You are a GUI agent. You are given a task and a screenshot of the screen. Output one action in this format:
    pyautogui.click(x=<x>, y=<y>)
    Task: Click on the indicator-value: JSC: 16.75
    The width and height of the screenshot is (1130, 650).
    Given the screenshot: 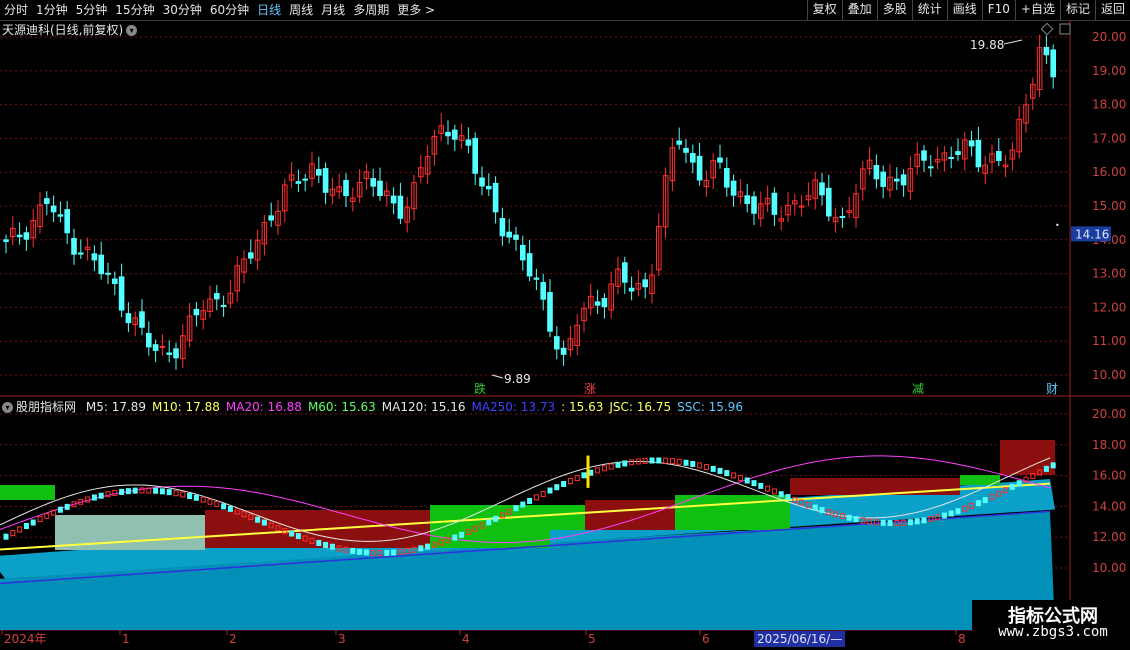 What is the action you would take?
    pyautogui.click(x=640, y=407)
    